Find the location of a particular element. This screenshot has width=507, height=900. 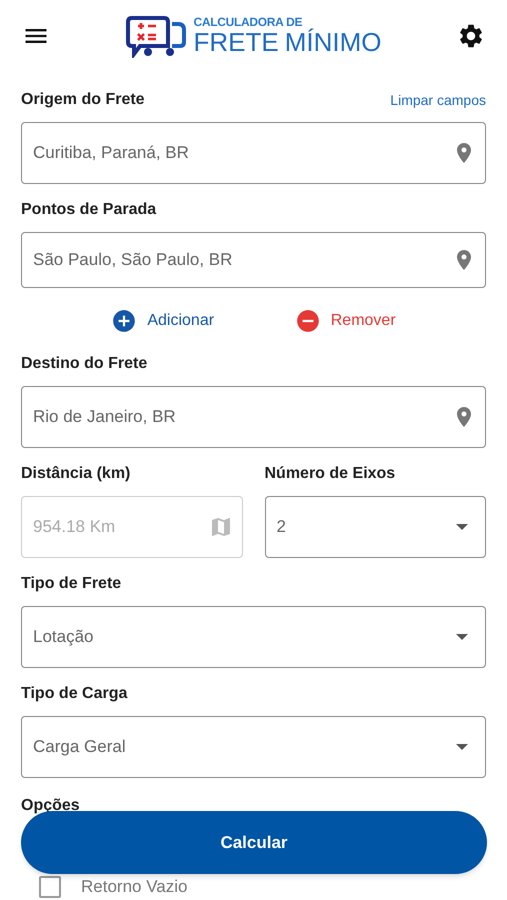

logo-title: MÍNIMO is located at coordinates (333, 42).